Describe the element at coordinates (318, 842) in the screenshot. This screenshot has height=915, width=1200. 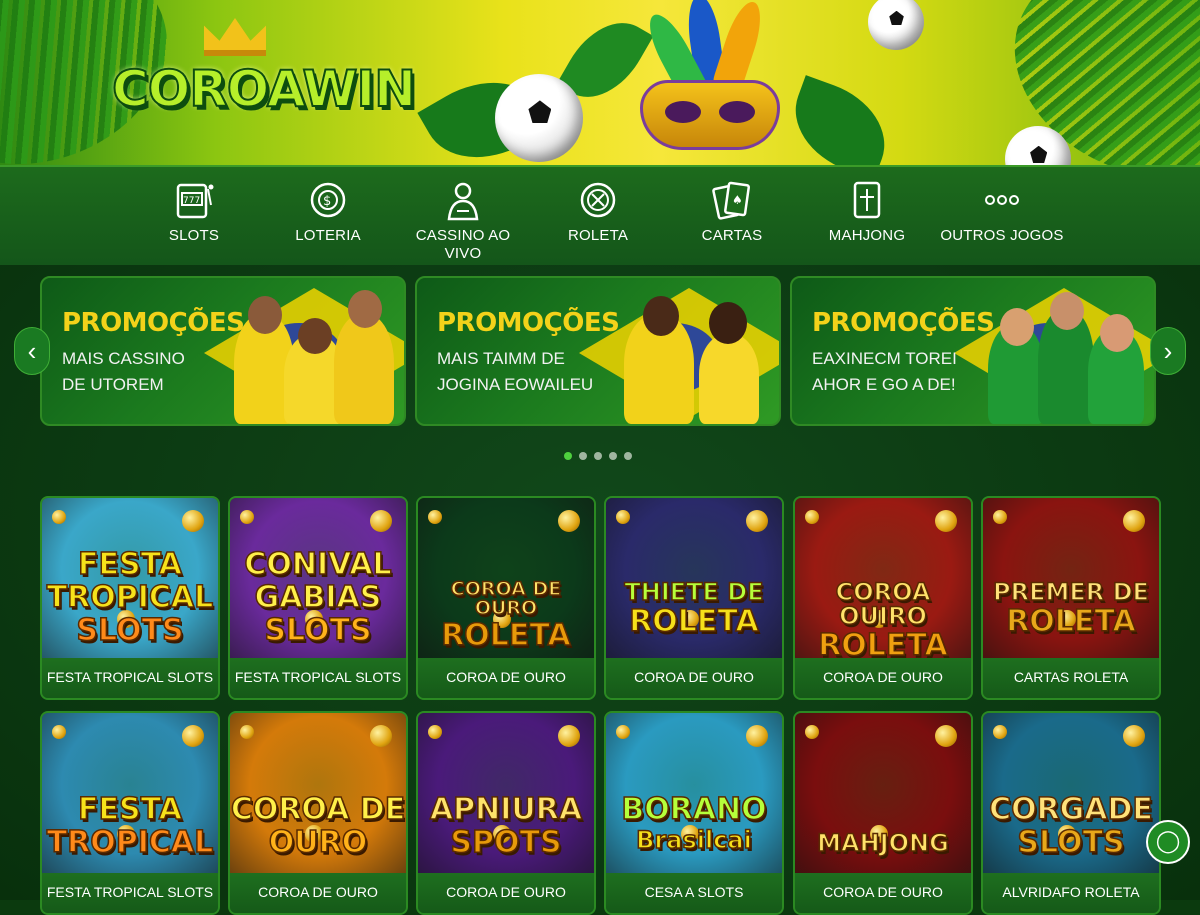
I see `game-art-title-line: OURO` at that location.